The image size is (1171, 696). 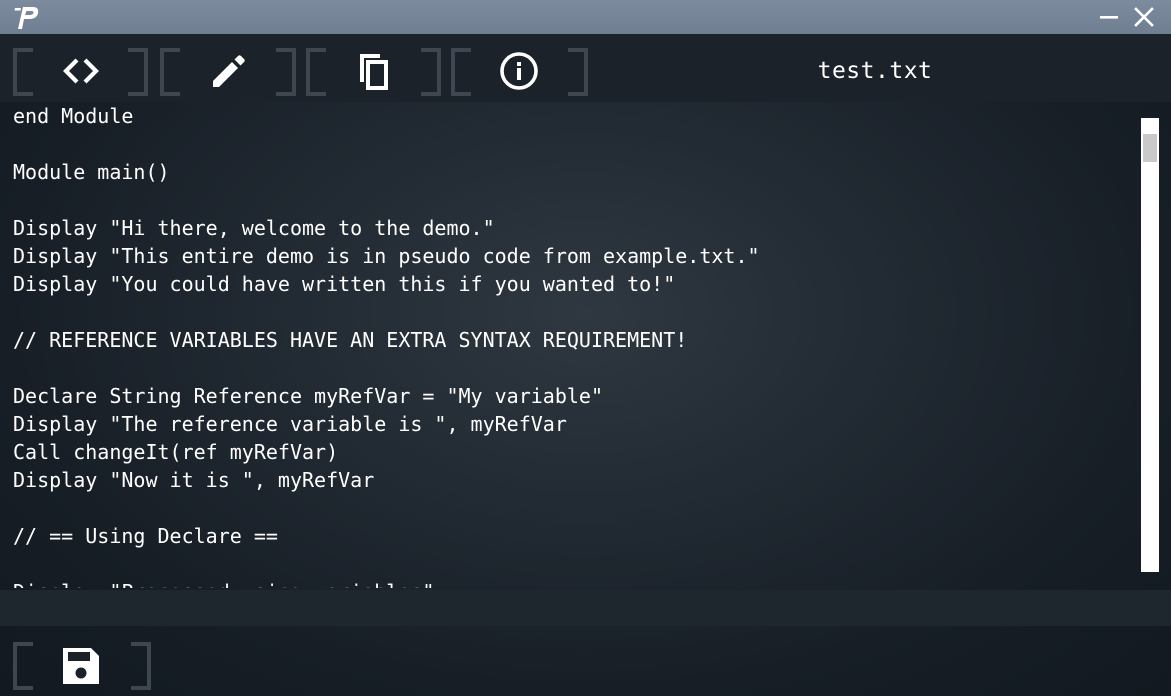 What do you see at coordinates (1150, 345) in the screenshot?
I see `vertical-scrollbar` at bounding box center [1150, 345].